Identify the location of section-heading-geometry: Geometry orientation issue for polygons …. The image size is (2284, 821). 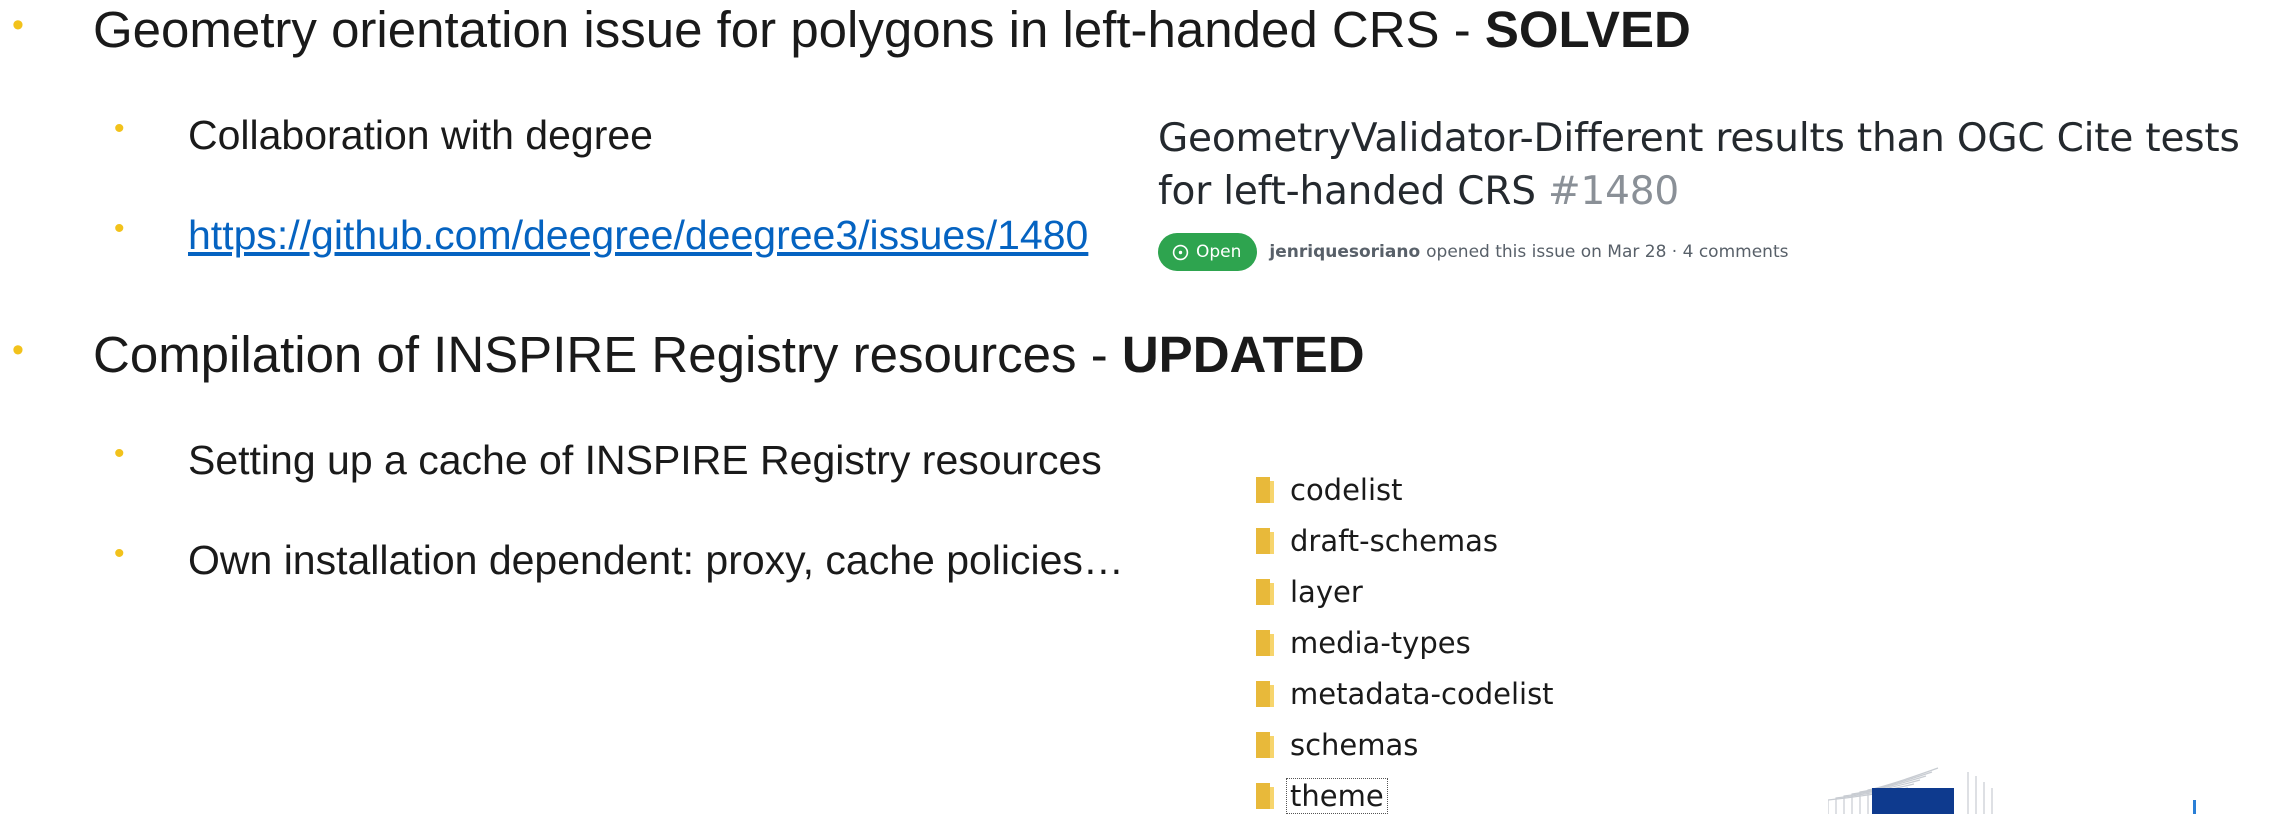
(892, 30).